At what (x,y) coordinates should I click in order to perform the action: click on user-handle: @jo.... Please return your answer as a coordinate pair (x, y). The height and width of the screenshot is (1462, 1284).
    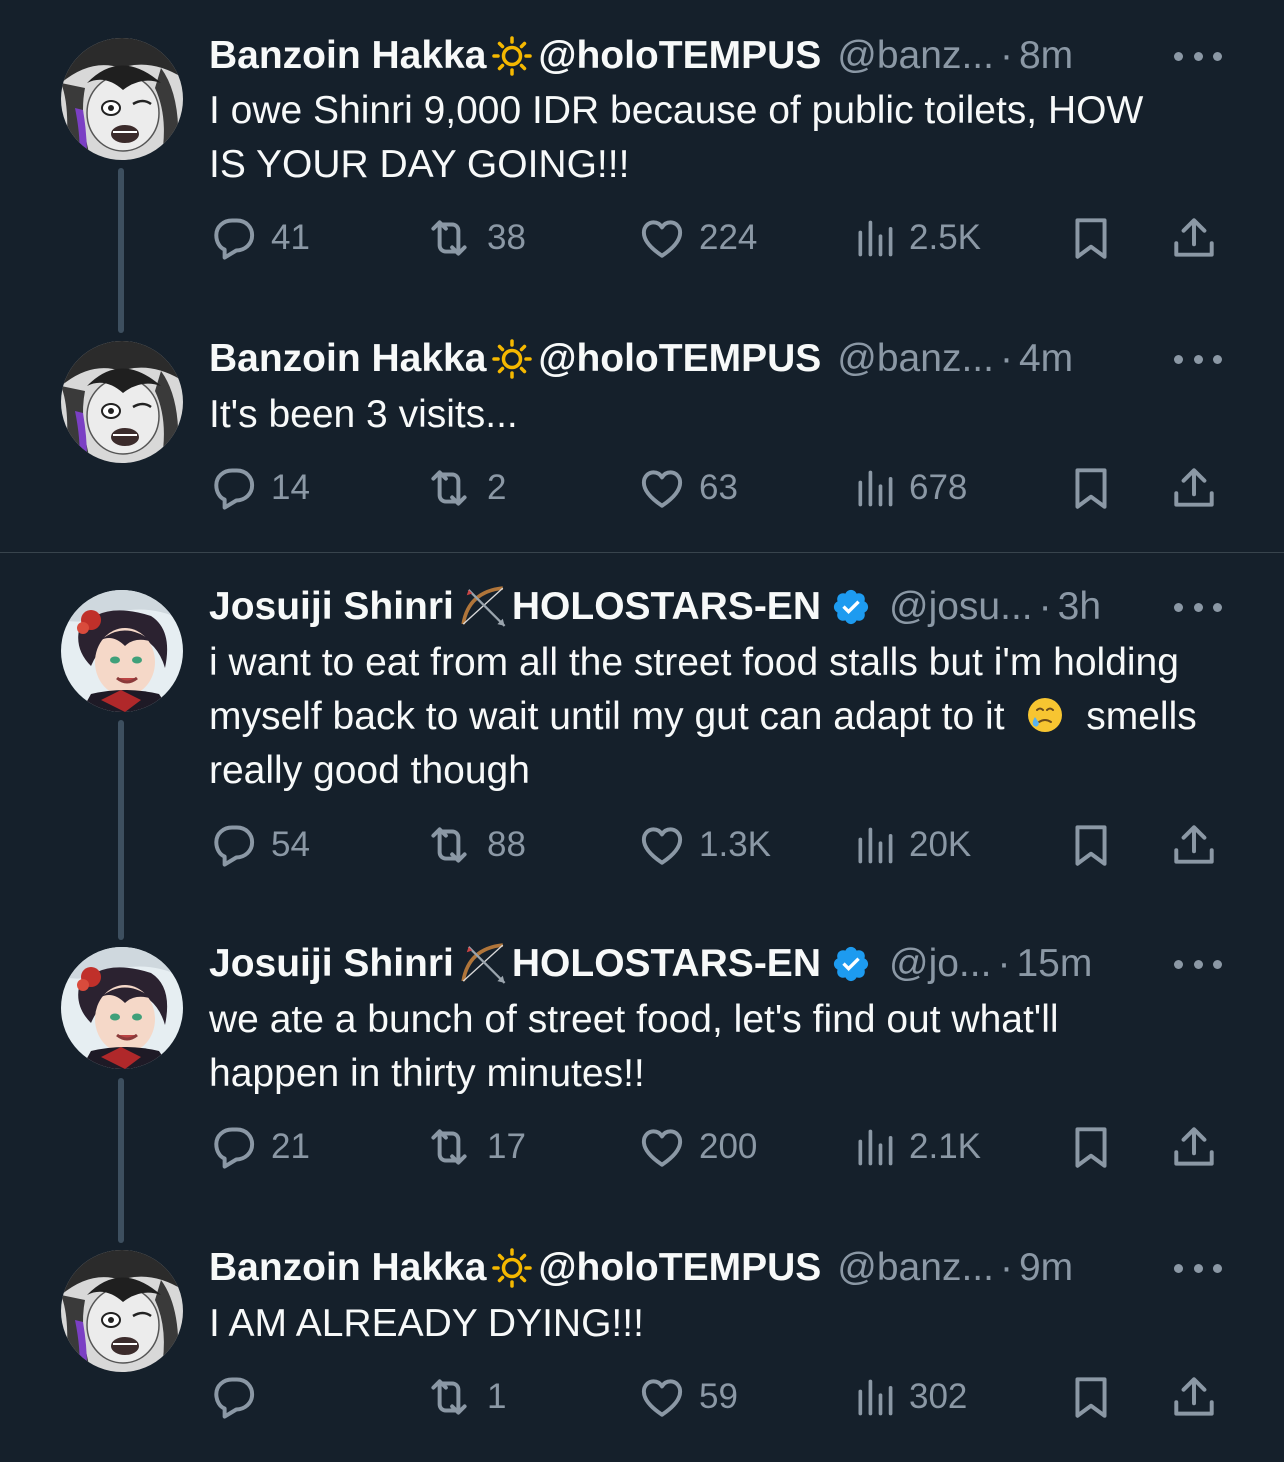
    Looking at the image, I should click on (940, 964).